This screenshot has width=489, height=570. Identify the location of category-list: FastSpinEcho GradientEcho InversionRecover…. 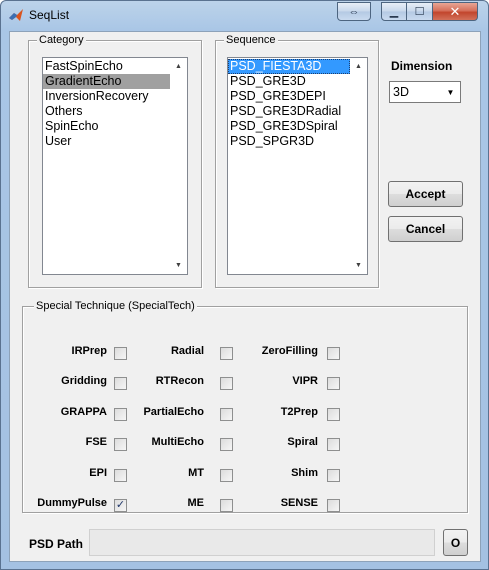
(106, 103).